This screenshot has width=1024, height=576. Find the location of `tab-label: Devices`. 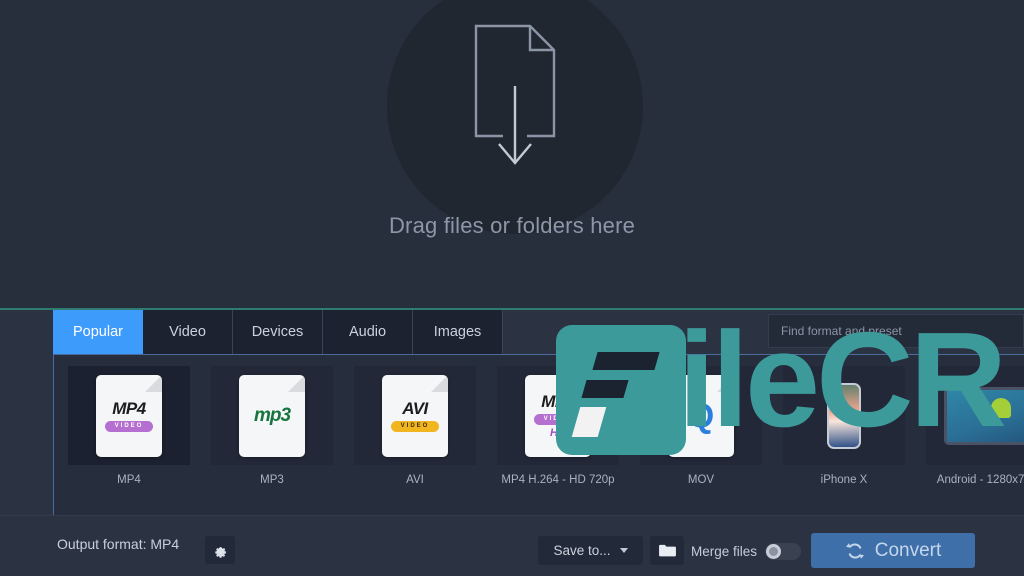

tab-label: Devices is located at coordinates (277, 332).